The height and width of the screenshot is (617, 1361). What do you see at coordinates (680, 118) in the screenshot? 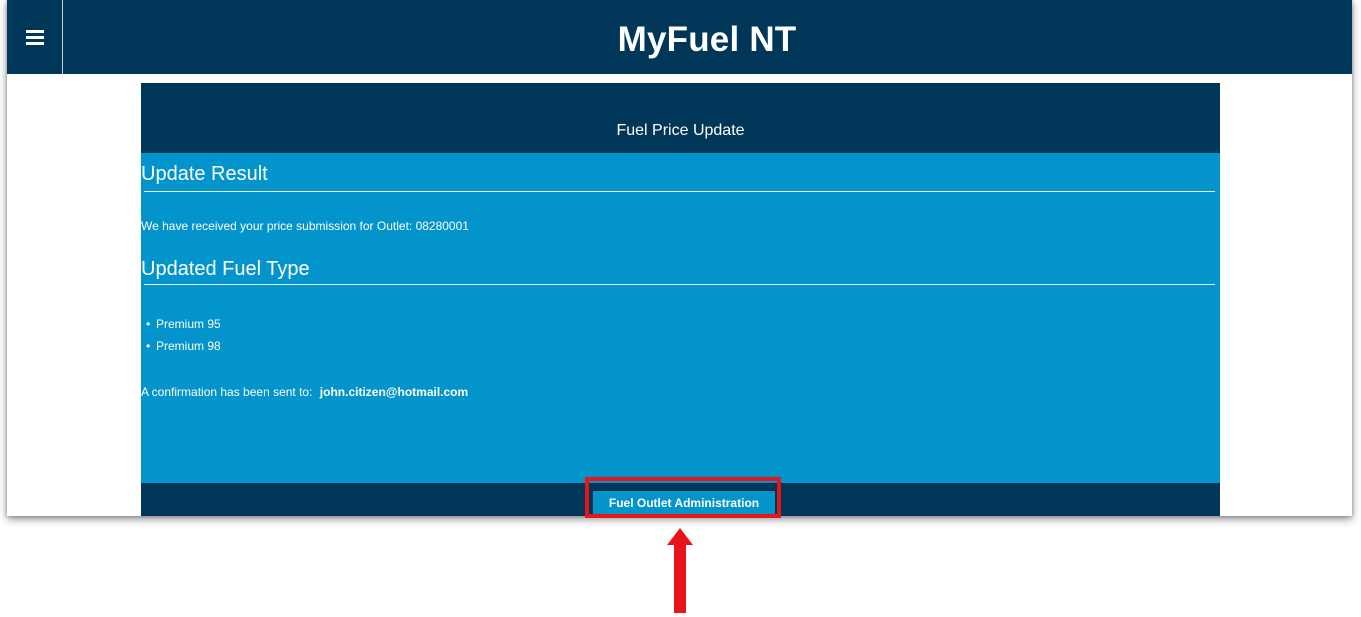
I see `panel-header: Fuel Price Update` at bounding box center [680, 118].